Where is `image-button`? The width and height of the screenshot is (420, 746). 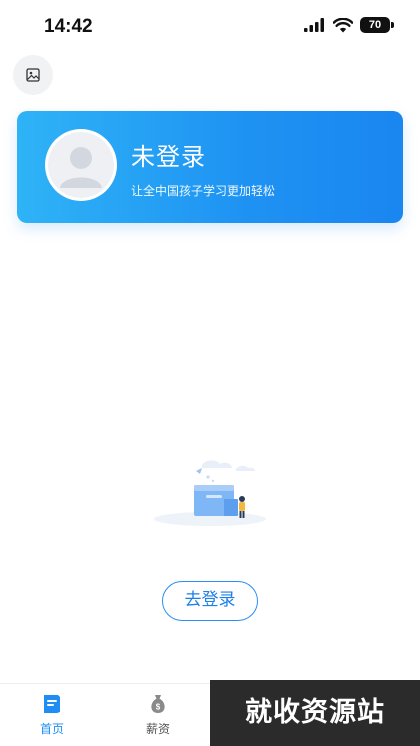 image-button is located at coordinates (33, 75).